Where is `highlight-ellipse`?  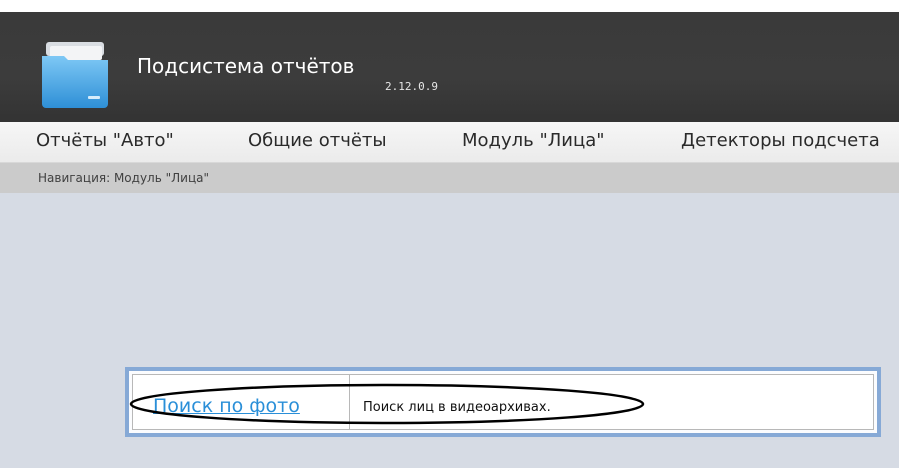
highlight-ellipse is located at coordinates (387, 404).